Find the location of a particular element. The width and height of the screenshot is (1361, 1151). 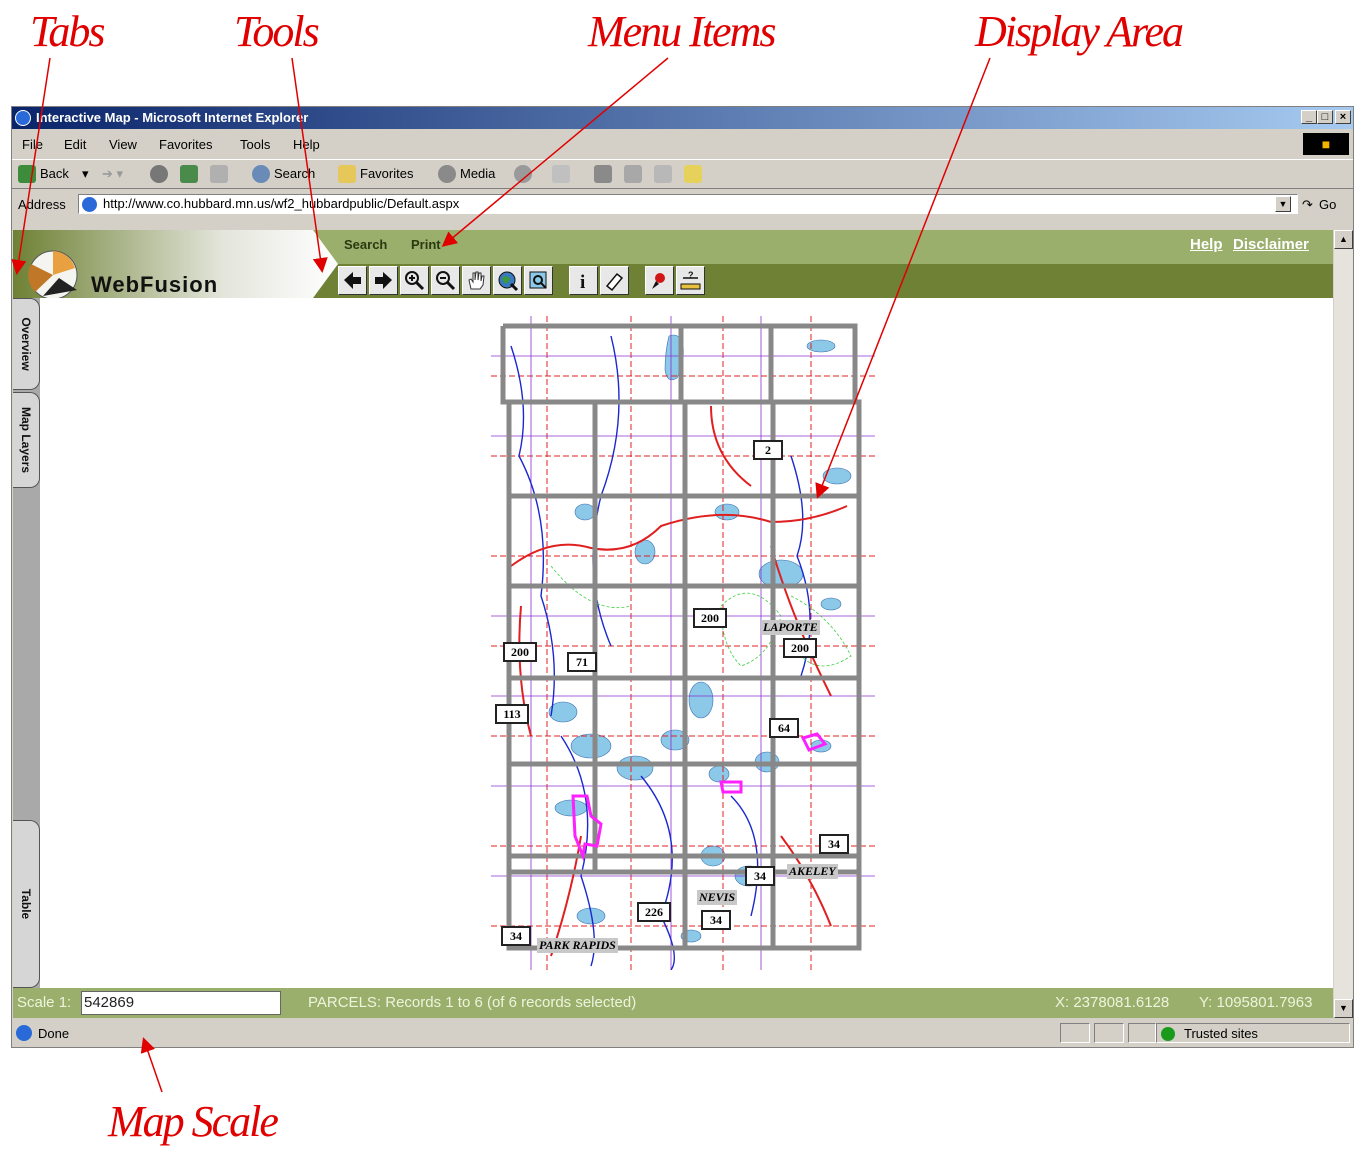

y-coordinate: Y: 1095801.7963 is located at coordinates (1256, 1002).